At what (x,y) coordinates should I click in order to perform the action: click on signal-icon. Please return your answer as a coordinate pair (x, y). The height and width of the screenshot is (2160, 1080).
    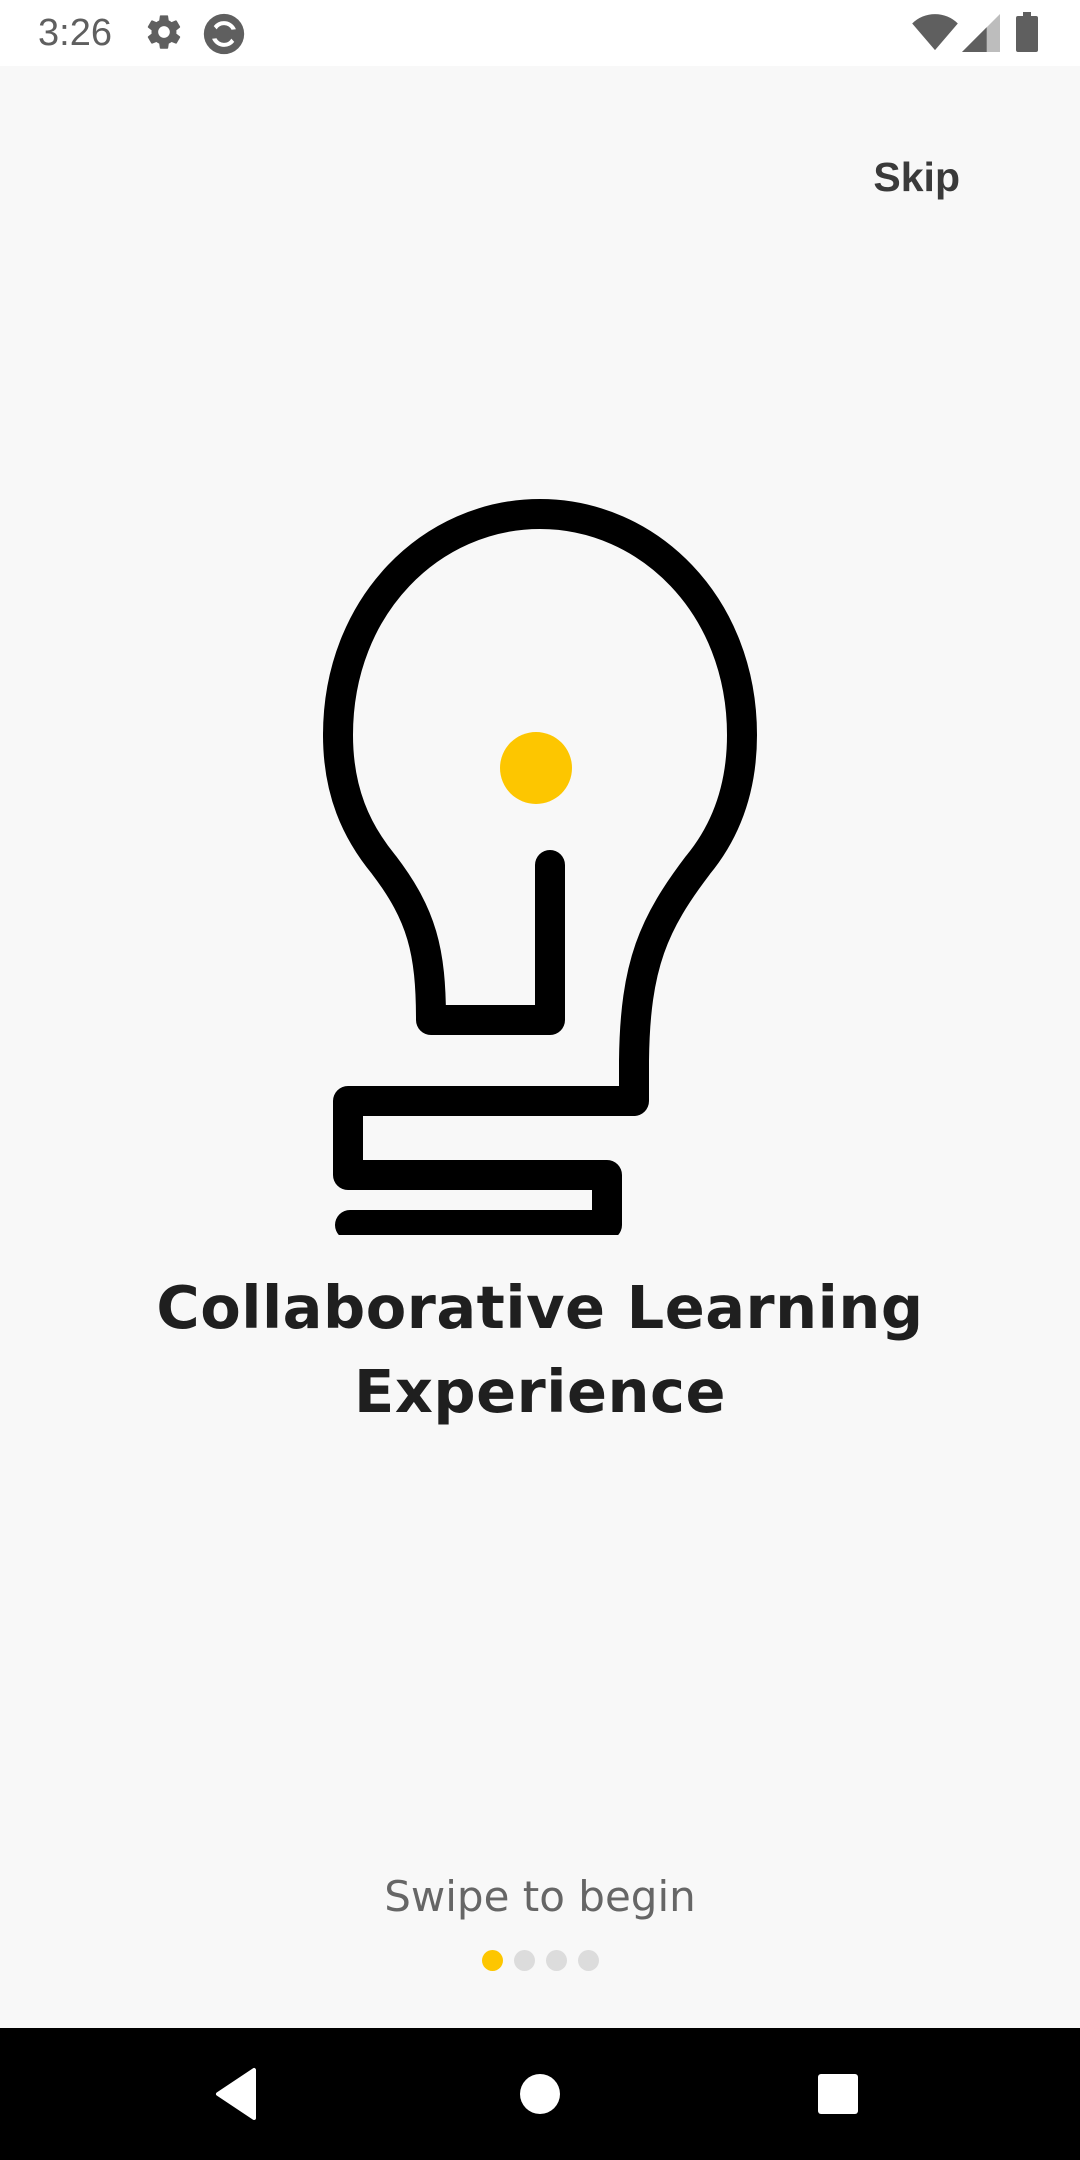
    Looking at the image, I should click on (981, 35).